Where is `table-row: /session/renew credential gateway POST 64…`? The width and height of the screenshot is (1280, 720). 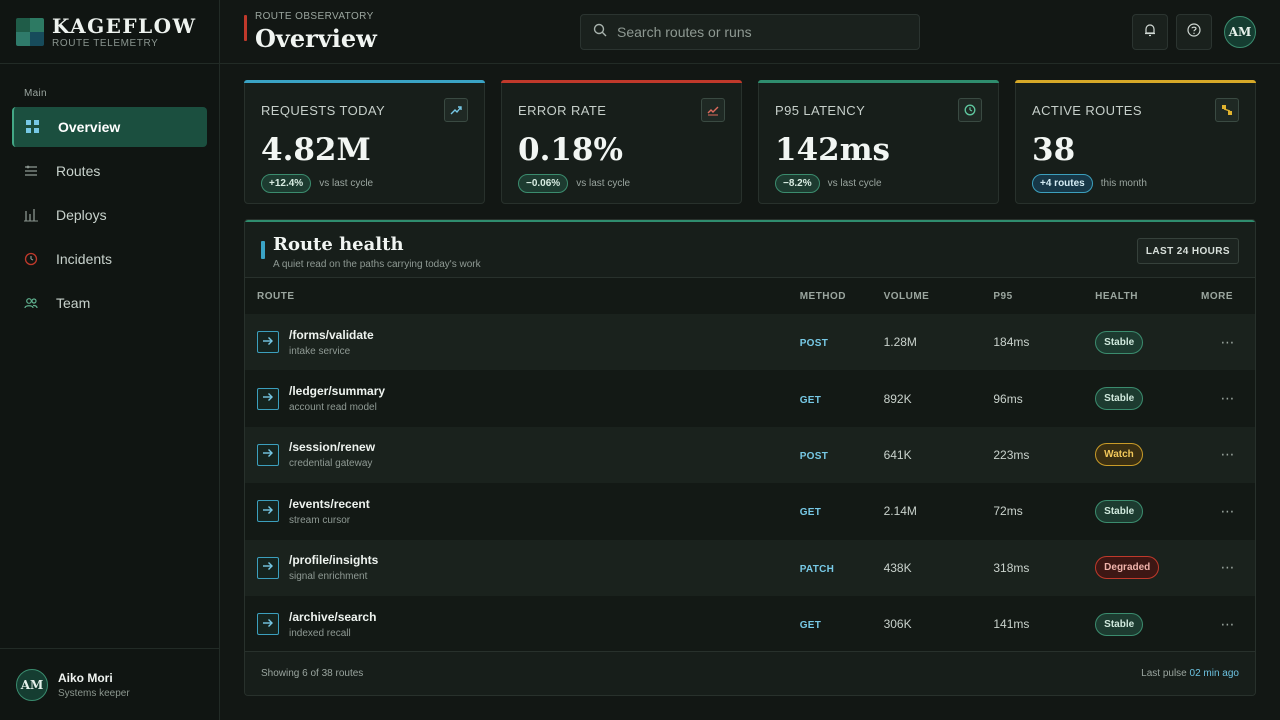 table-row: /session/renew credential gateway POST 64… is located at coordinates (750, 455).